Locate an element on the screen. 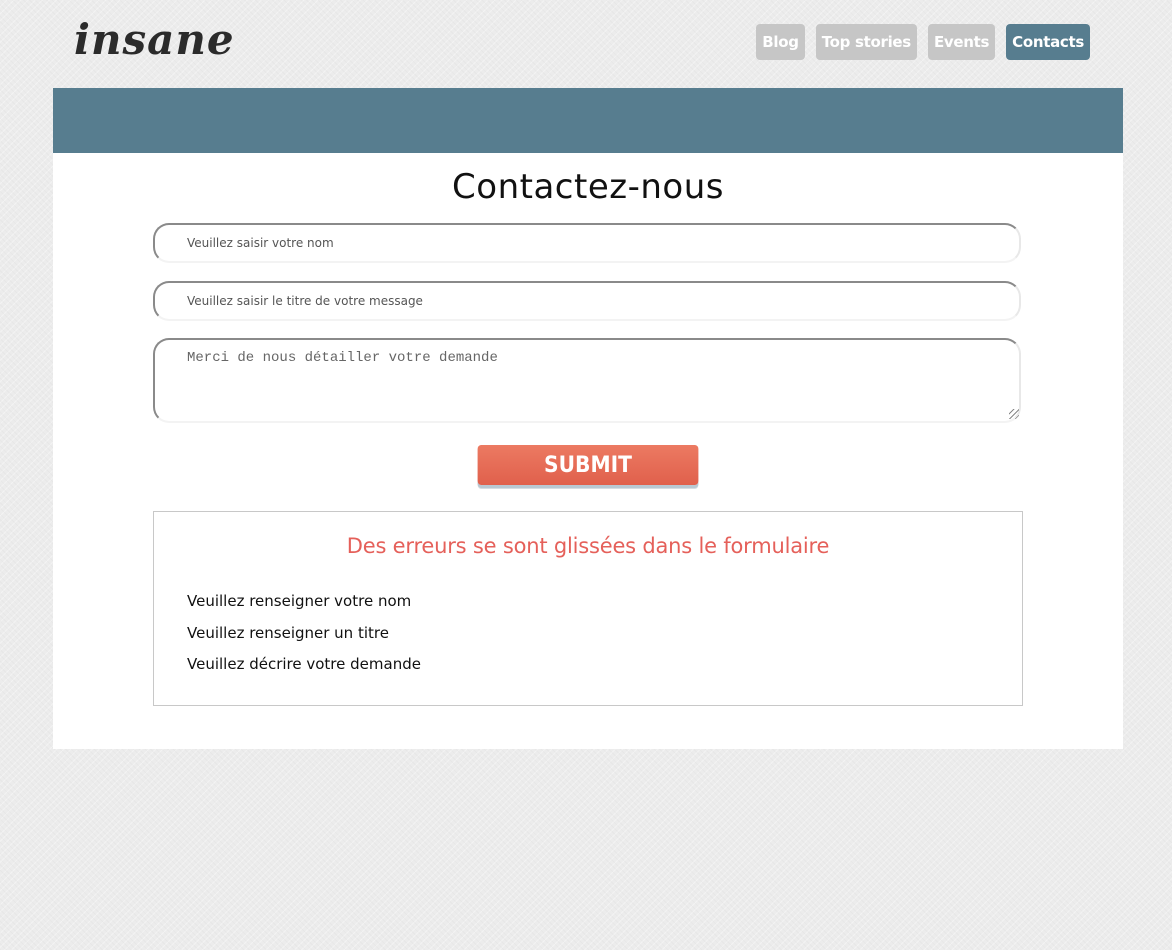 The height and width of the screenshot is (950, 1172). error-item-title: Veuillez renseigner un titre is located at coordinates (288, 632).